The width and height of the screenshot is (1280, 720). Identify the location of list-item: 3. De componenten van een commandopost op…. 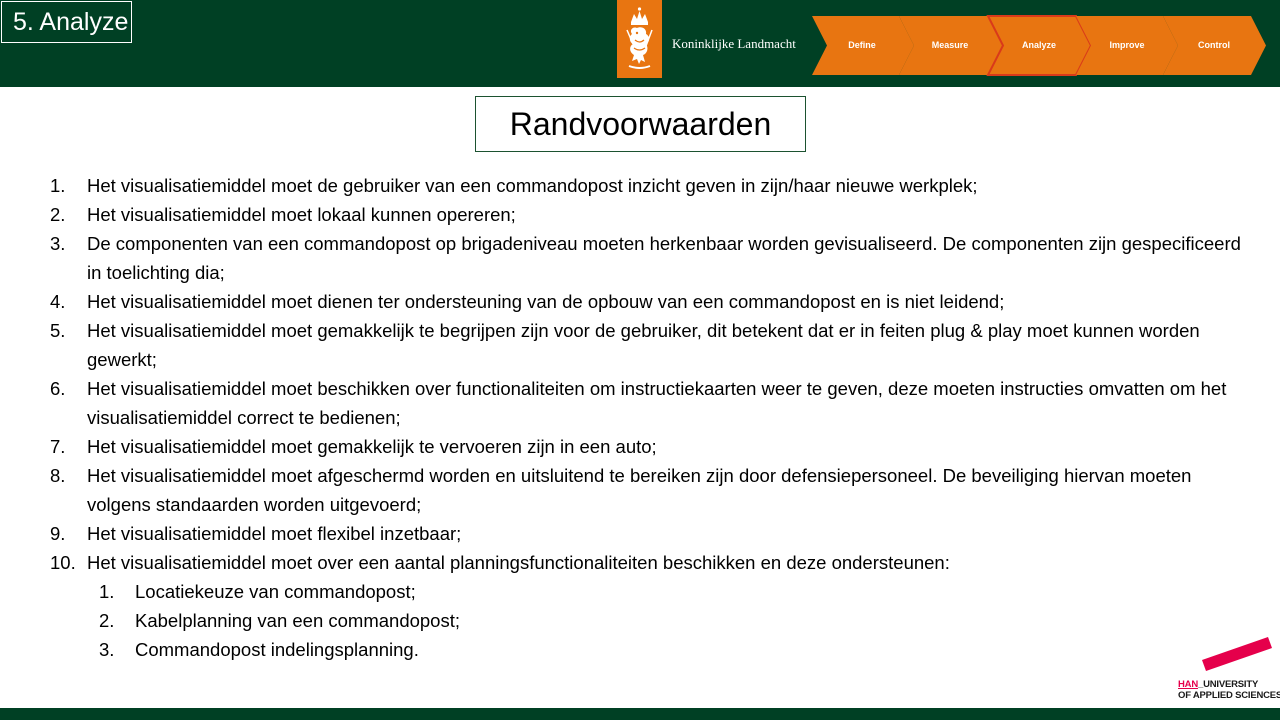
(650, 258).